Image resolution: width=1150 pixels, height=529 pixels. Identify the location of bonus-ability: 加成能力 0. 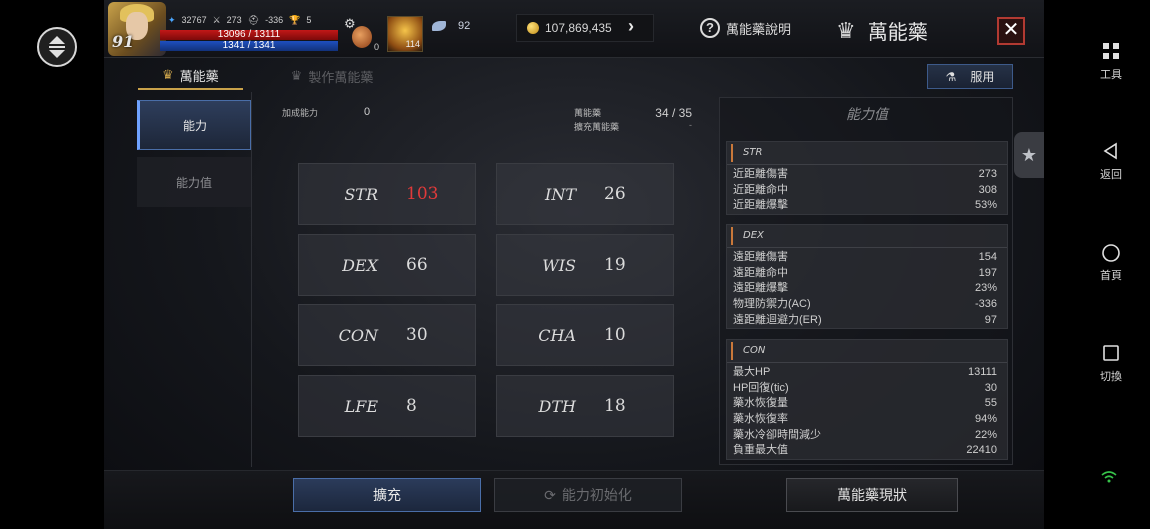
(326, 112).